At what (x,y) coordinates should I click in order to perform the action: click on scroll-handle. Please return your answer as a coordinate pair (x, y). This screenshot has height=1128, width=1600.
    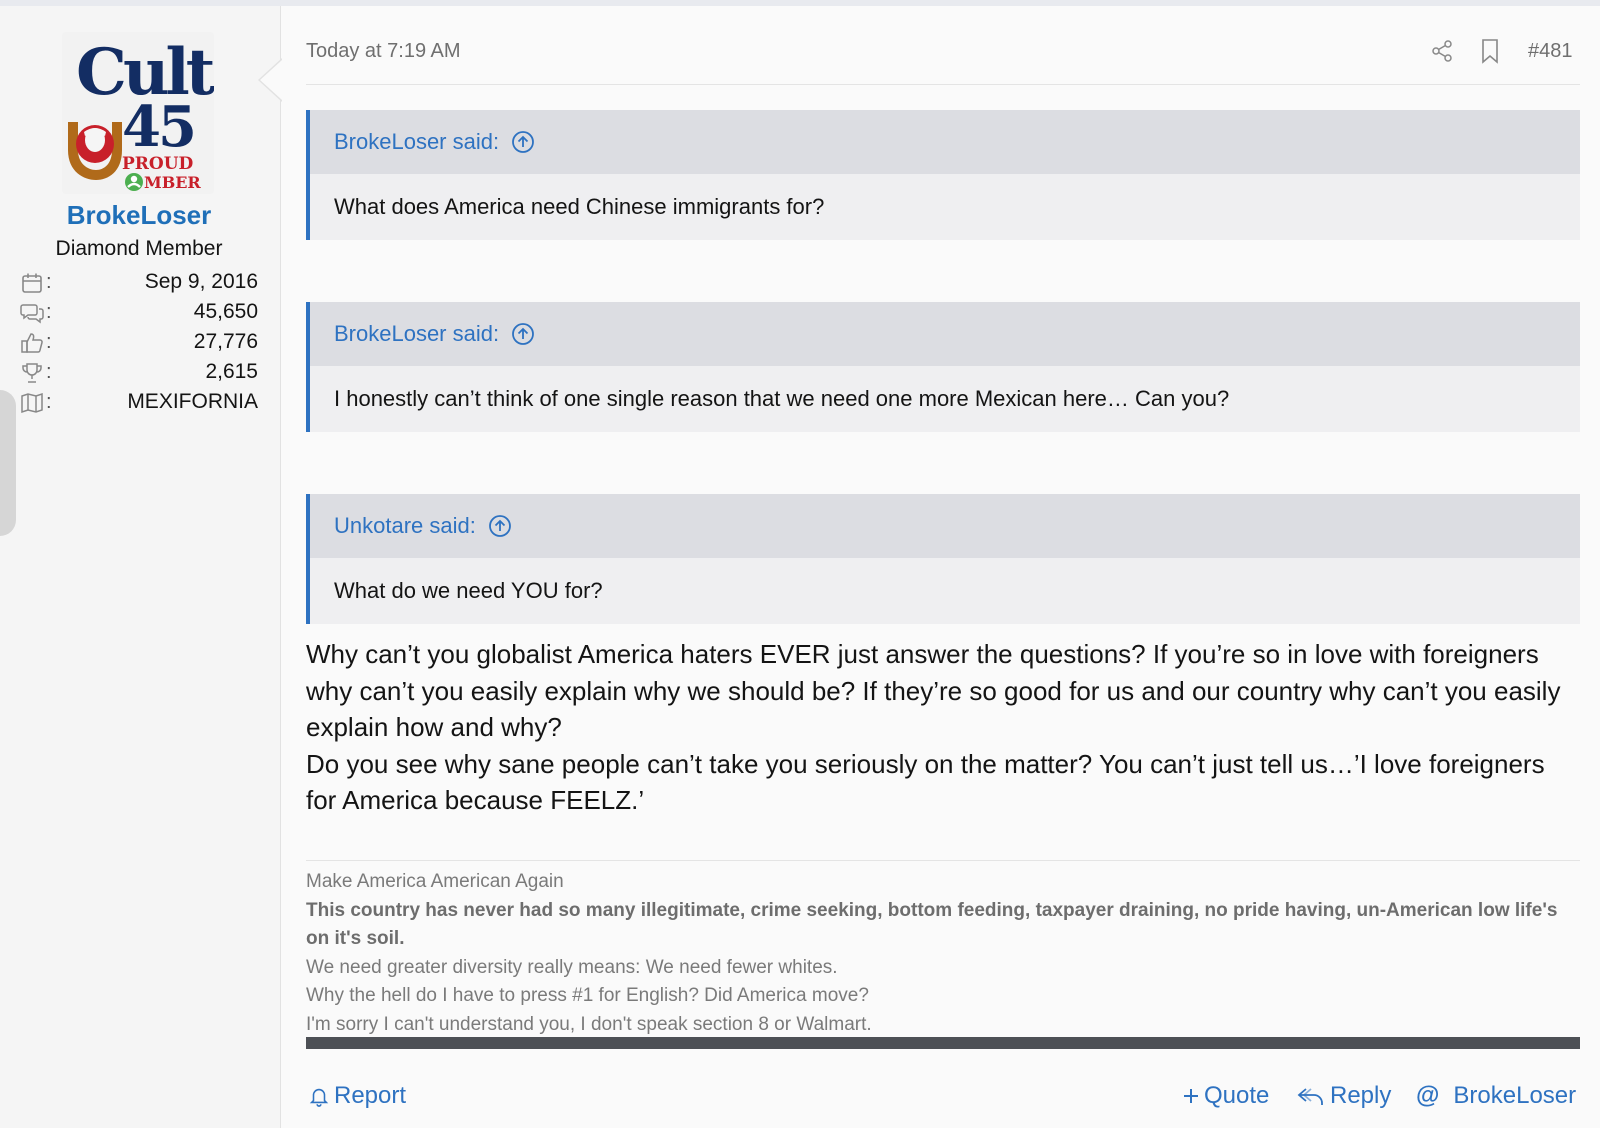
    Looking at the image, I should click on (8, 463).